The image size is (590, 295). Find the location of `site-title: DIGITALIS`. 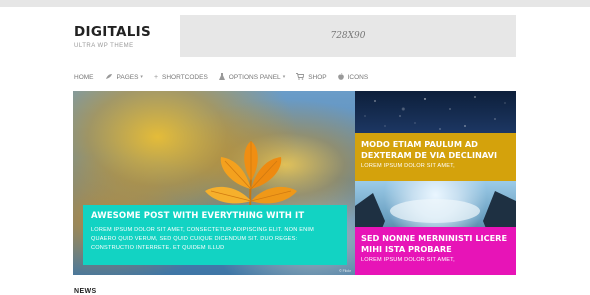

site-title: DIGITALIS is located at coordinates (112, 32).